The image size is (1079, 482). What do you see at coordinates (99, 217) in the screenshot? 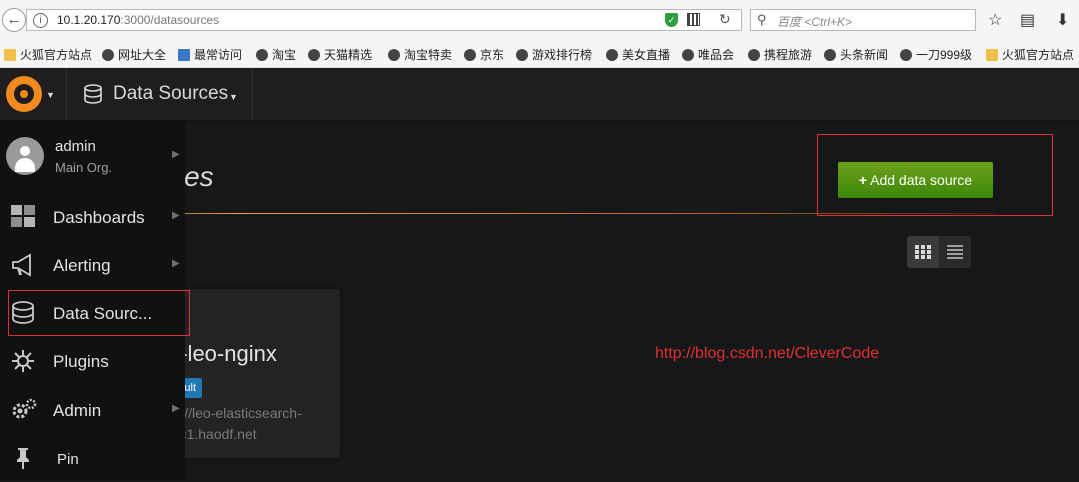
I see `sidebar-item-label: Dashboards` at bounding box center [99, 217].